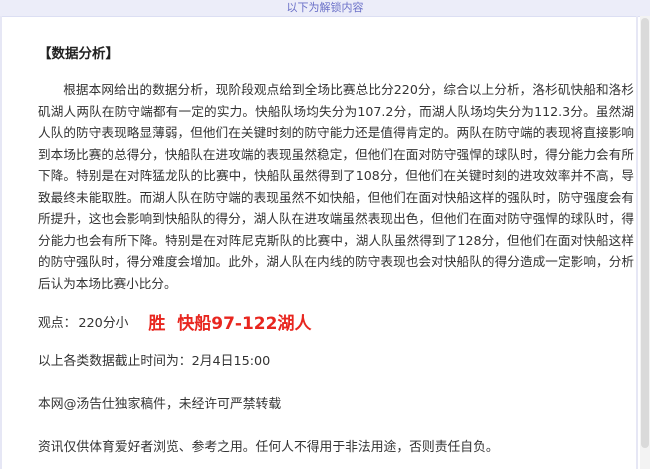 The height and width of the screenshot is (469, 650). Describe the element at coordinates (268, 447) in the screenshot. I see `disclaimer-text: 资讯仅供体育爱好者浏览、参考之用。任何人不得用于非法用途，否则责任自负。` at that location.